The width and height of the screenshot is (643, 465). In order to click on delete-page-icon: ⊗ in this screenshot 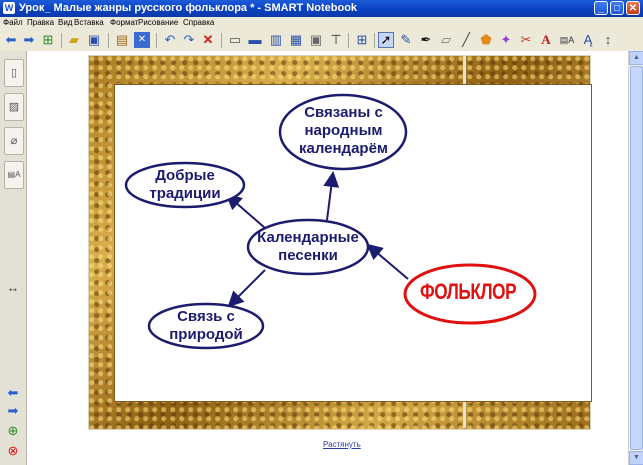, I will do `click(13, 451)`.